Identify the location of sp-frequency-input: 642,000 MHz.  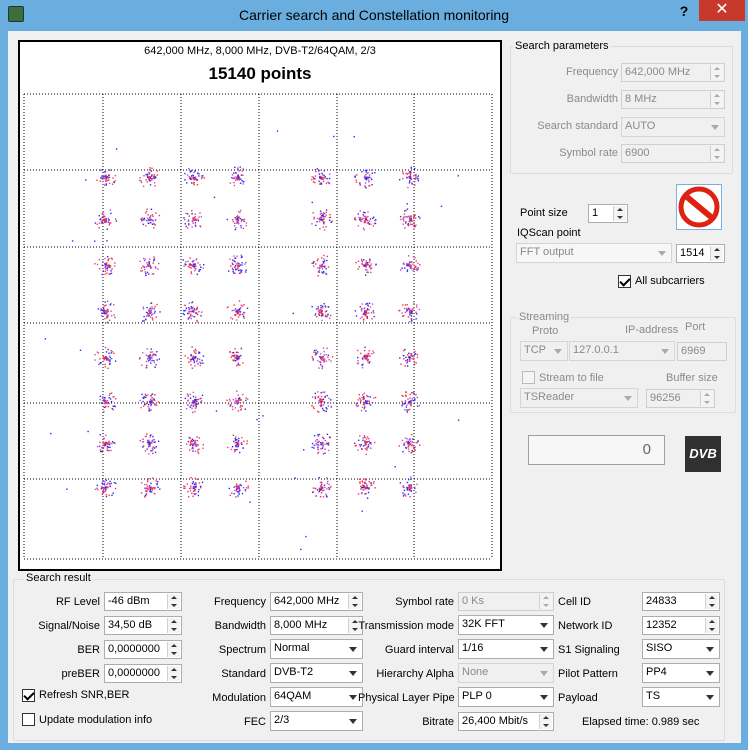
(673, 72).